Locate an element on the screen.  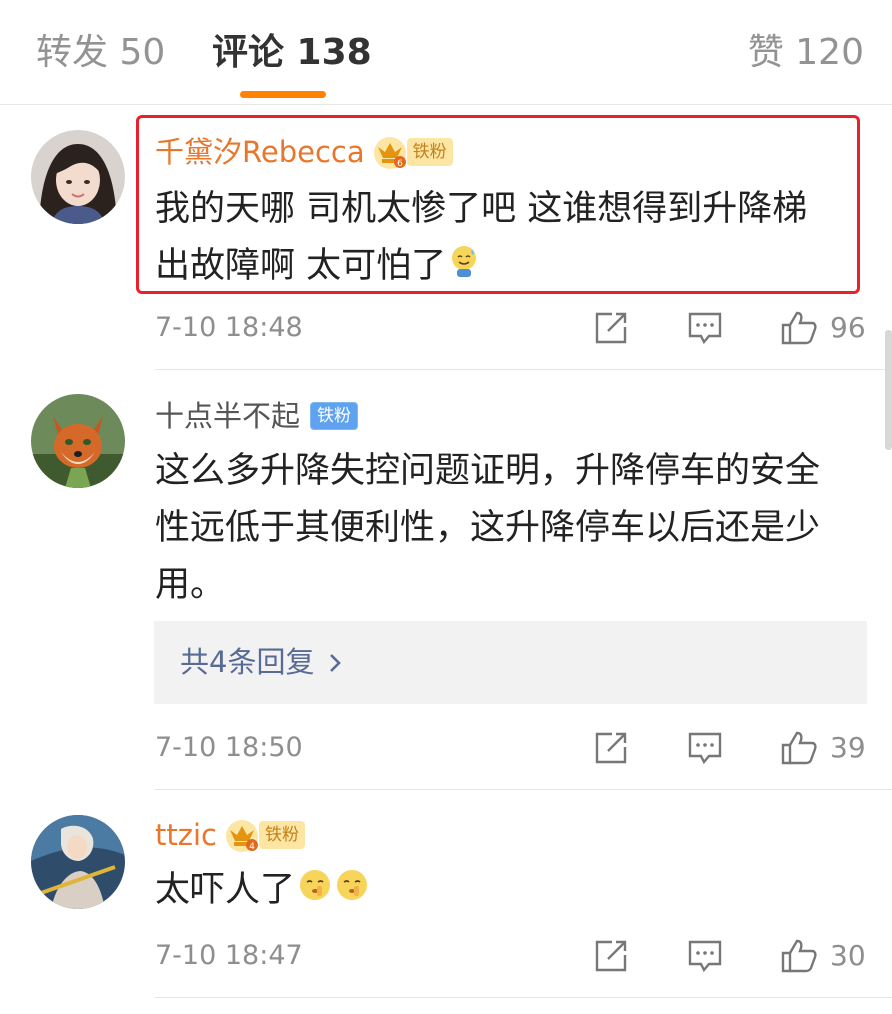
chevron-right-icon is located at coordinates (335, 664).